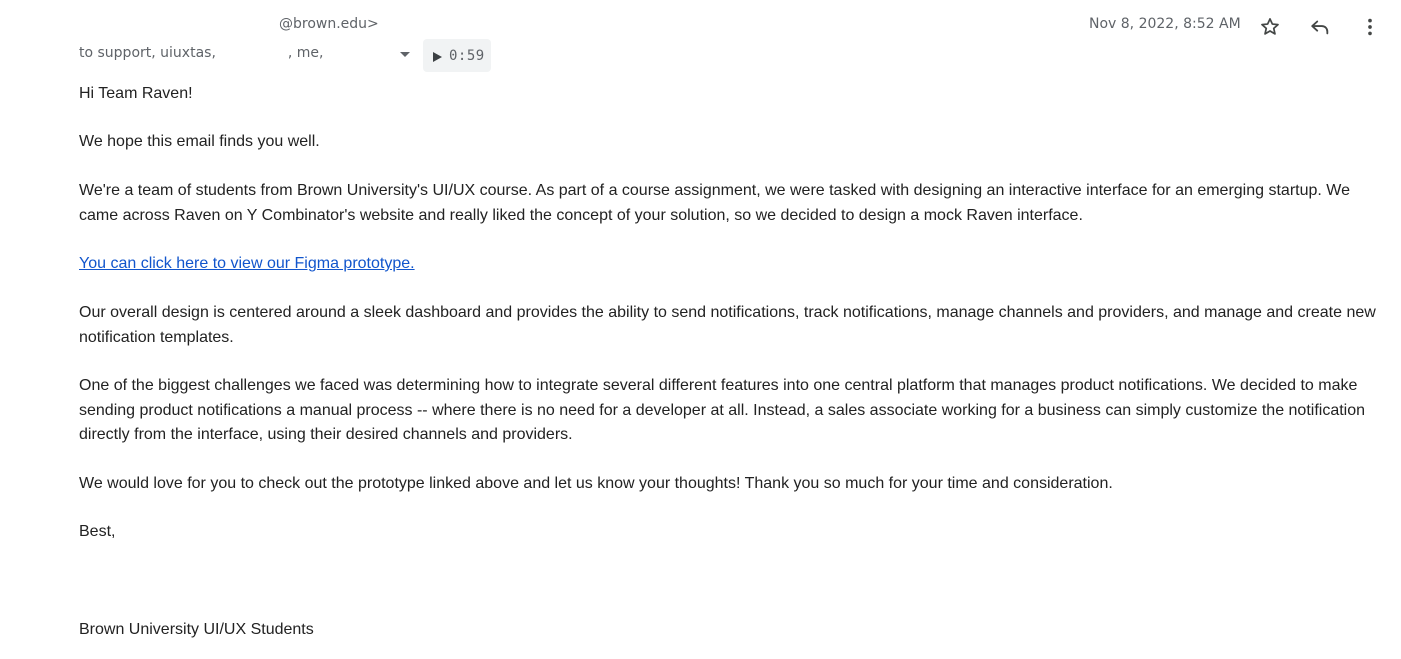 The width and height of the screenshot is (1401, 659). I want to click on play-icon, so click(437, 56).